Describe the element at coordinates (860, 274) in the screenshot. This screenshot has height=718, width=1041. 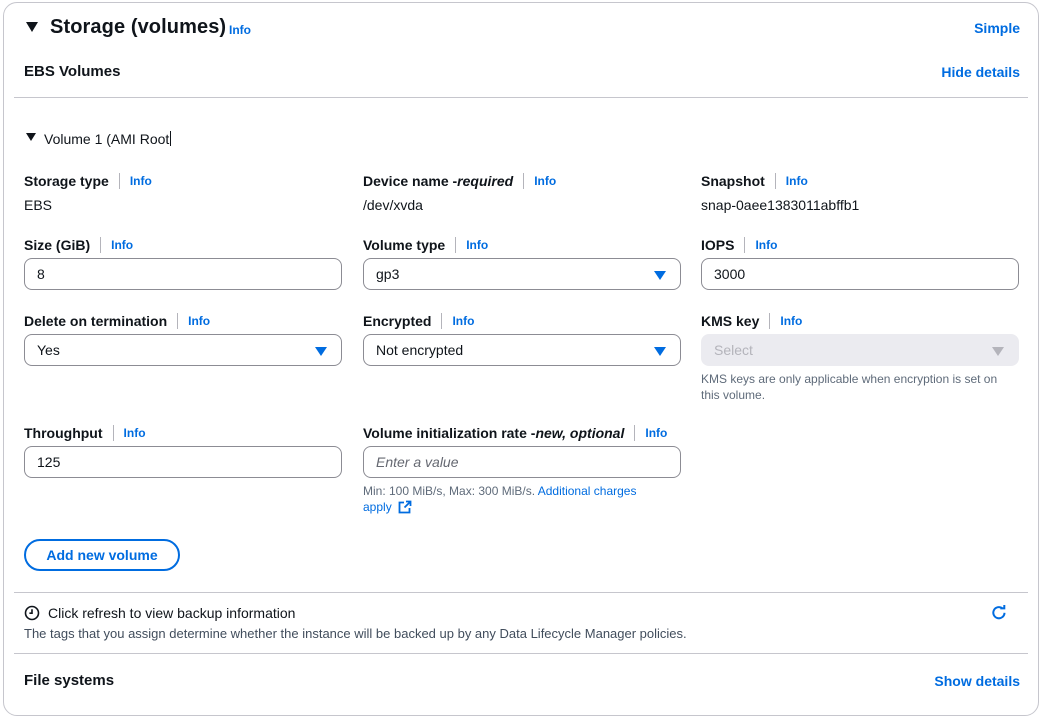
I see `iops-input: 3000` at that location.